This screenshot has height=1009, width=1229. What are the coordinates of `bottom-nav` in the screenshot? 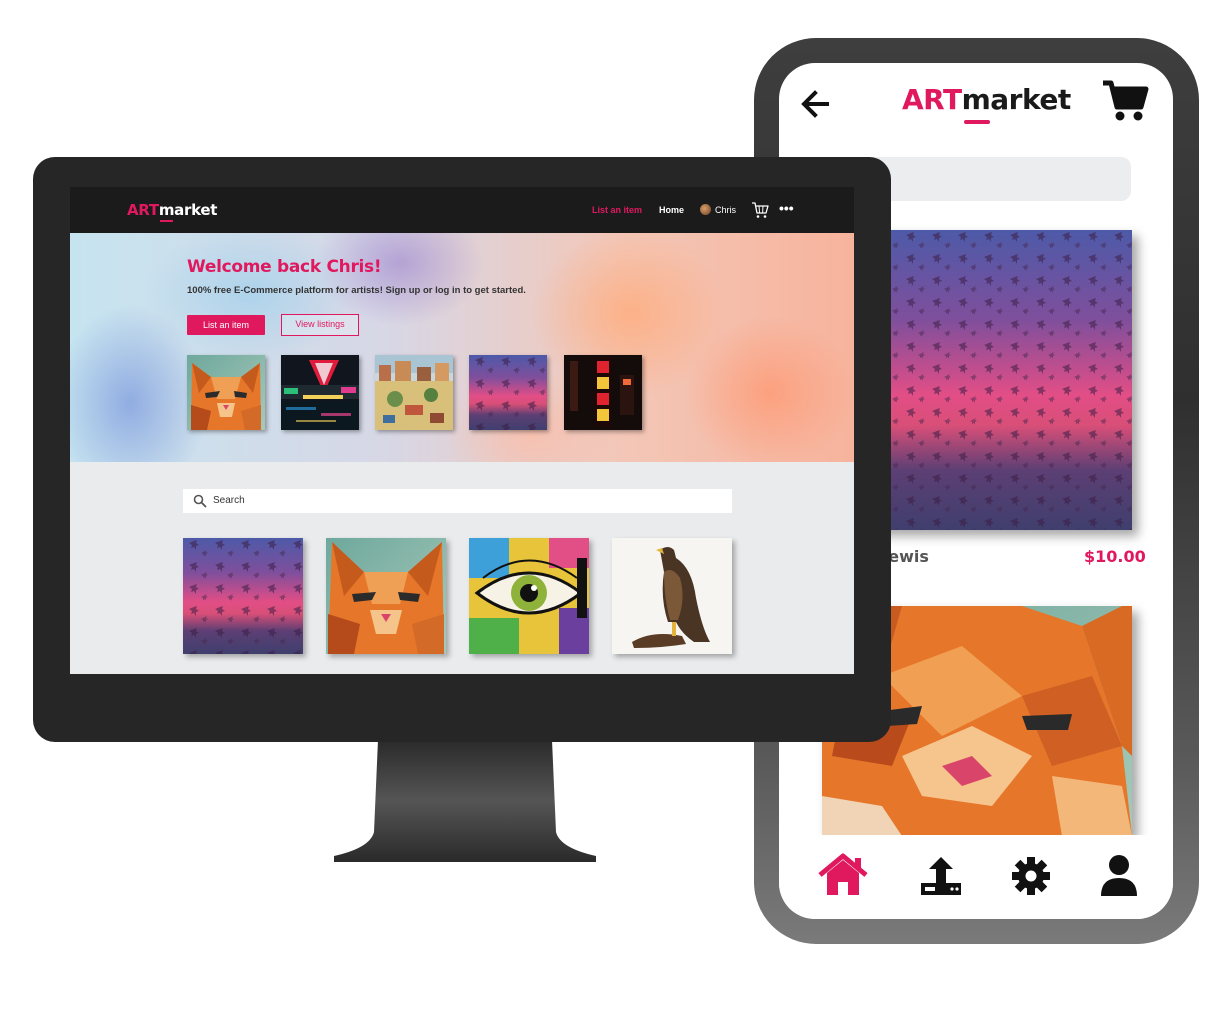 It's located at (976, 877).